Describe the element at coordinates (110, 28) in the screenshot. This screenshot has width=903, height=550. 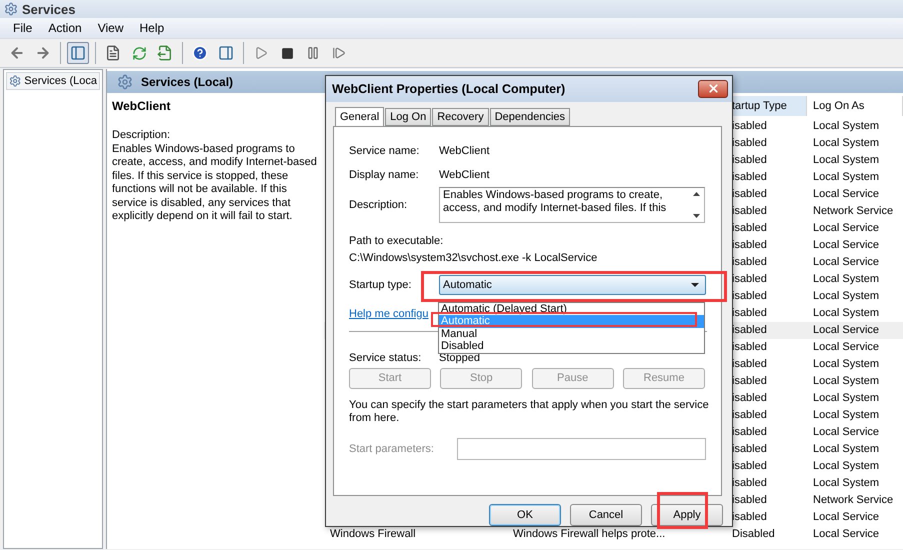
I see `menu-item: View` at that location.